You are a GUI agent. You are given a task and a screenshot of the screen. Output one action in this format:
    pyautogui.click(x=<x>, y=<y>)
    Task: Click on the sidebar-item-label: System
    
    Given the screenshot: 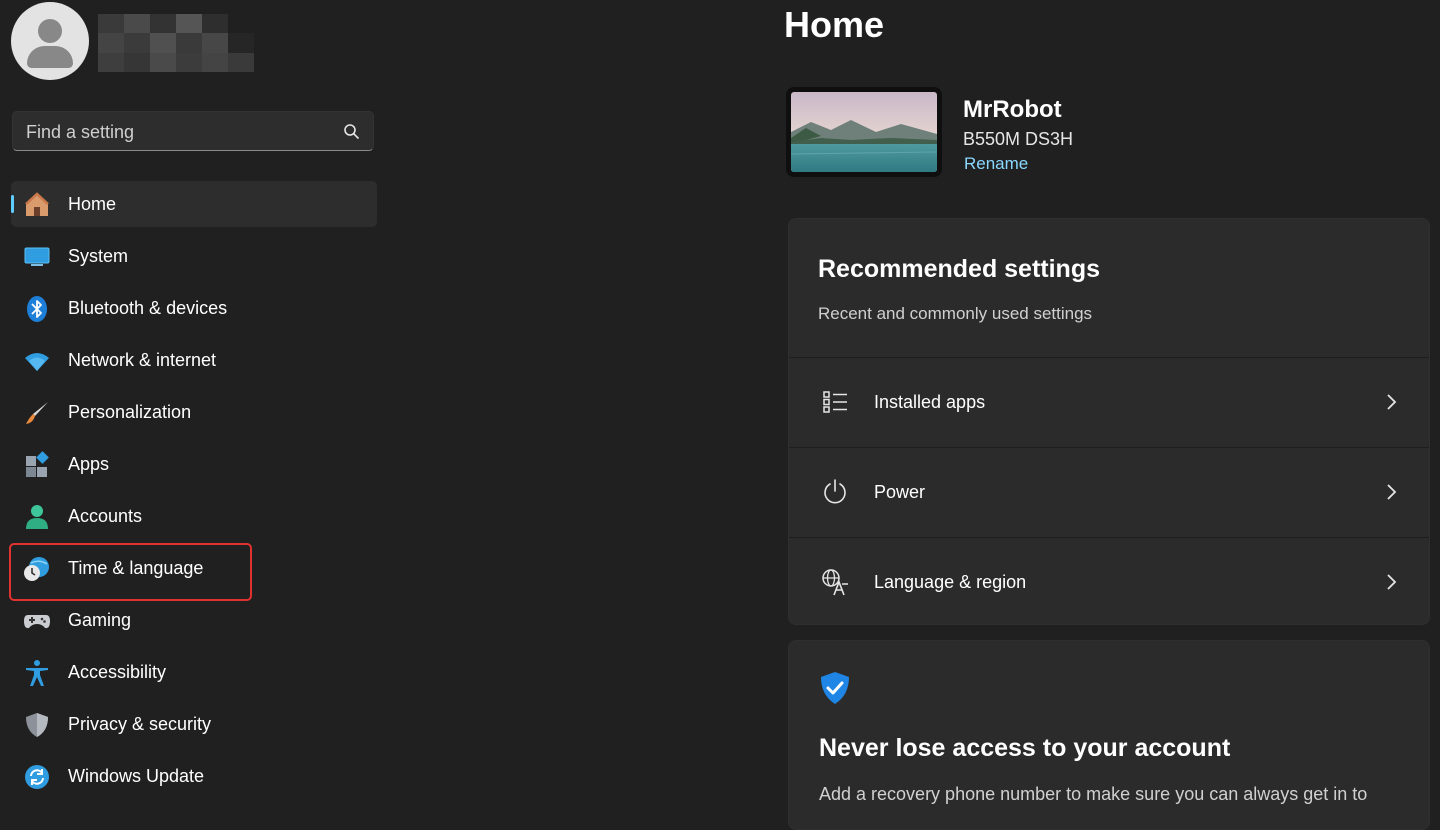 What is the action you would take?
    pyautogui.click(x=98, y=255)
    